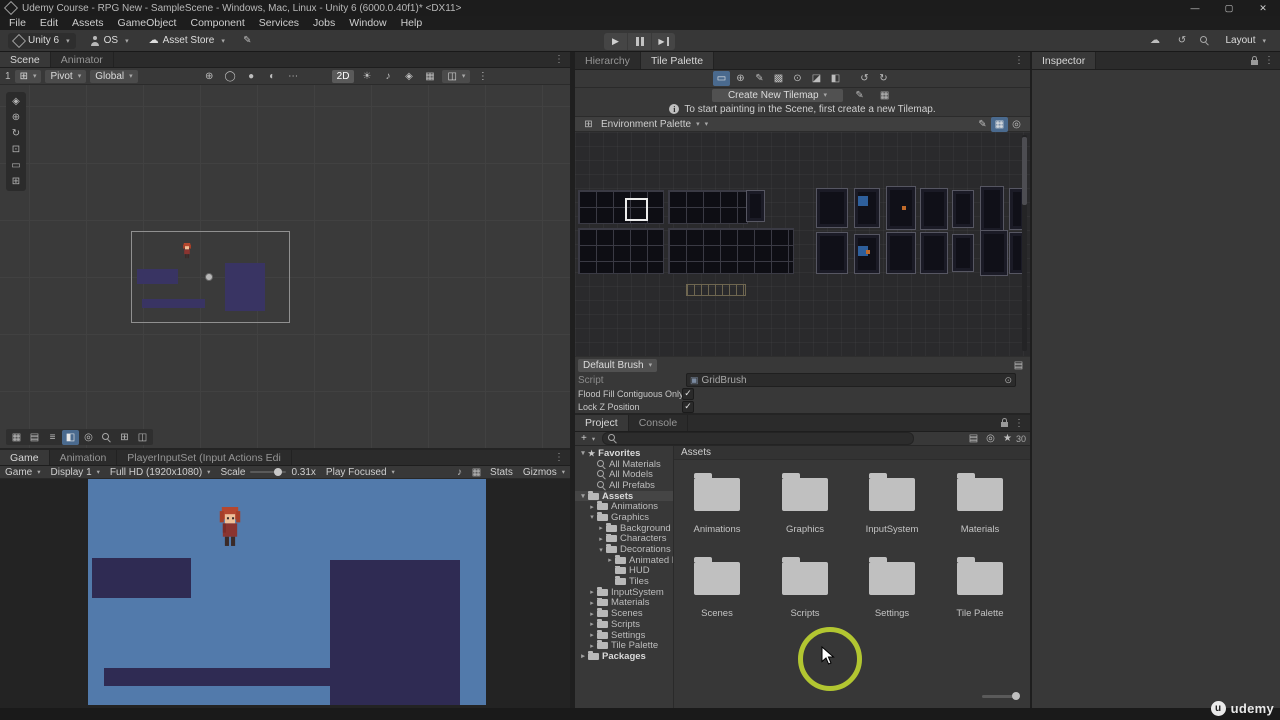 The image size is (1280, 720). I want to click on menu-component: Component, so click(217, 23).